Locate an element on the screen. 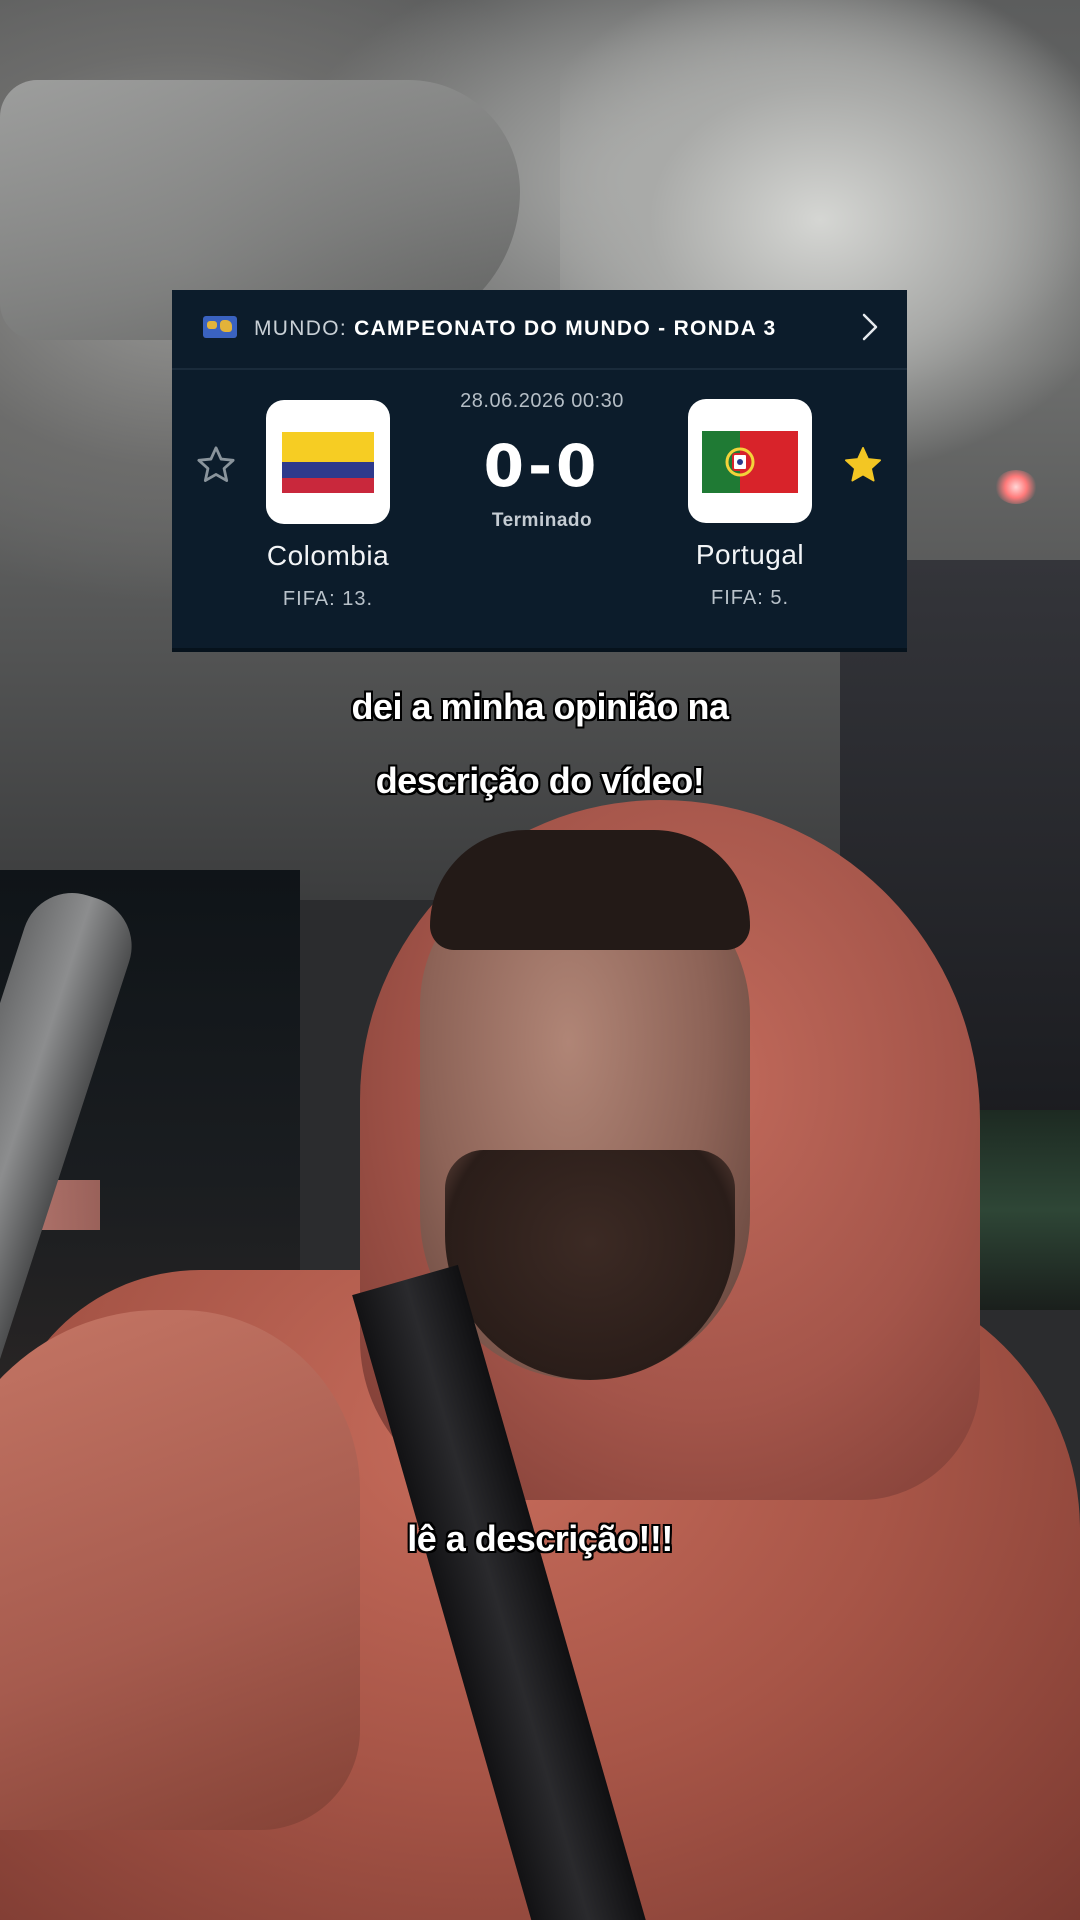 Image resolution: width=1080 pixels, height=1920 pixels. competition-title: MUNDO: CAMPEONATO DO MUNDO - RONDA 3 is located at coordinates (515, 329).